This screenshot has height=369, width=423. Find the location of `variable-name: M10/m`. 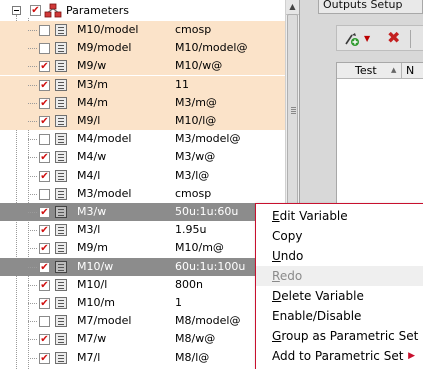

variable-name: M10/m is located at coordinates (96, 302).